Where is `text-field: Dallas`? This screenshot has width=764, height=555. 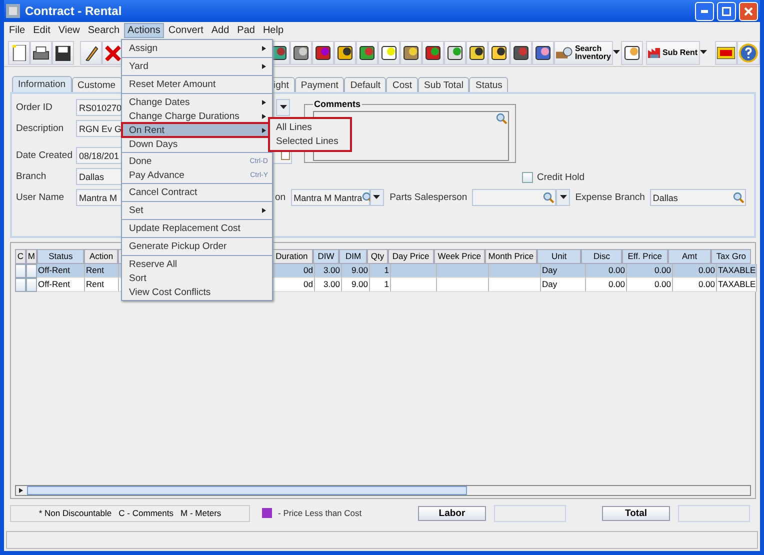 text-field: Dallas is located at coordinates (698, 197).